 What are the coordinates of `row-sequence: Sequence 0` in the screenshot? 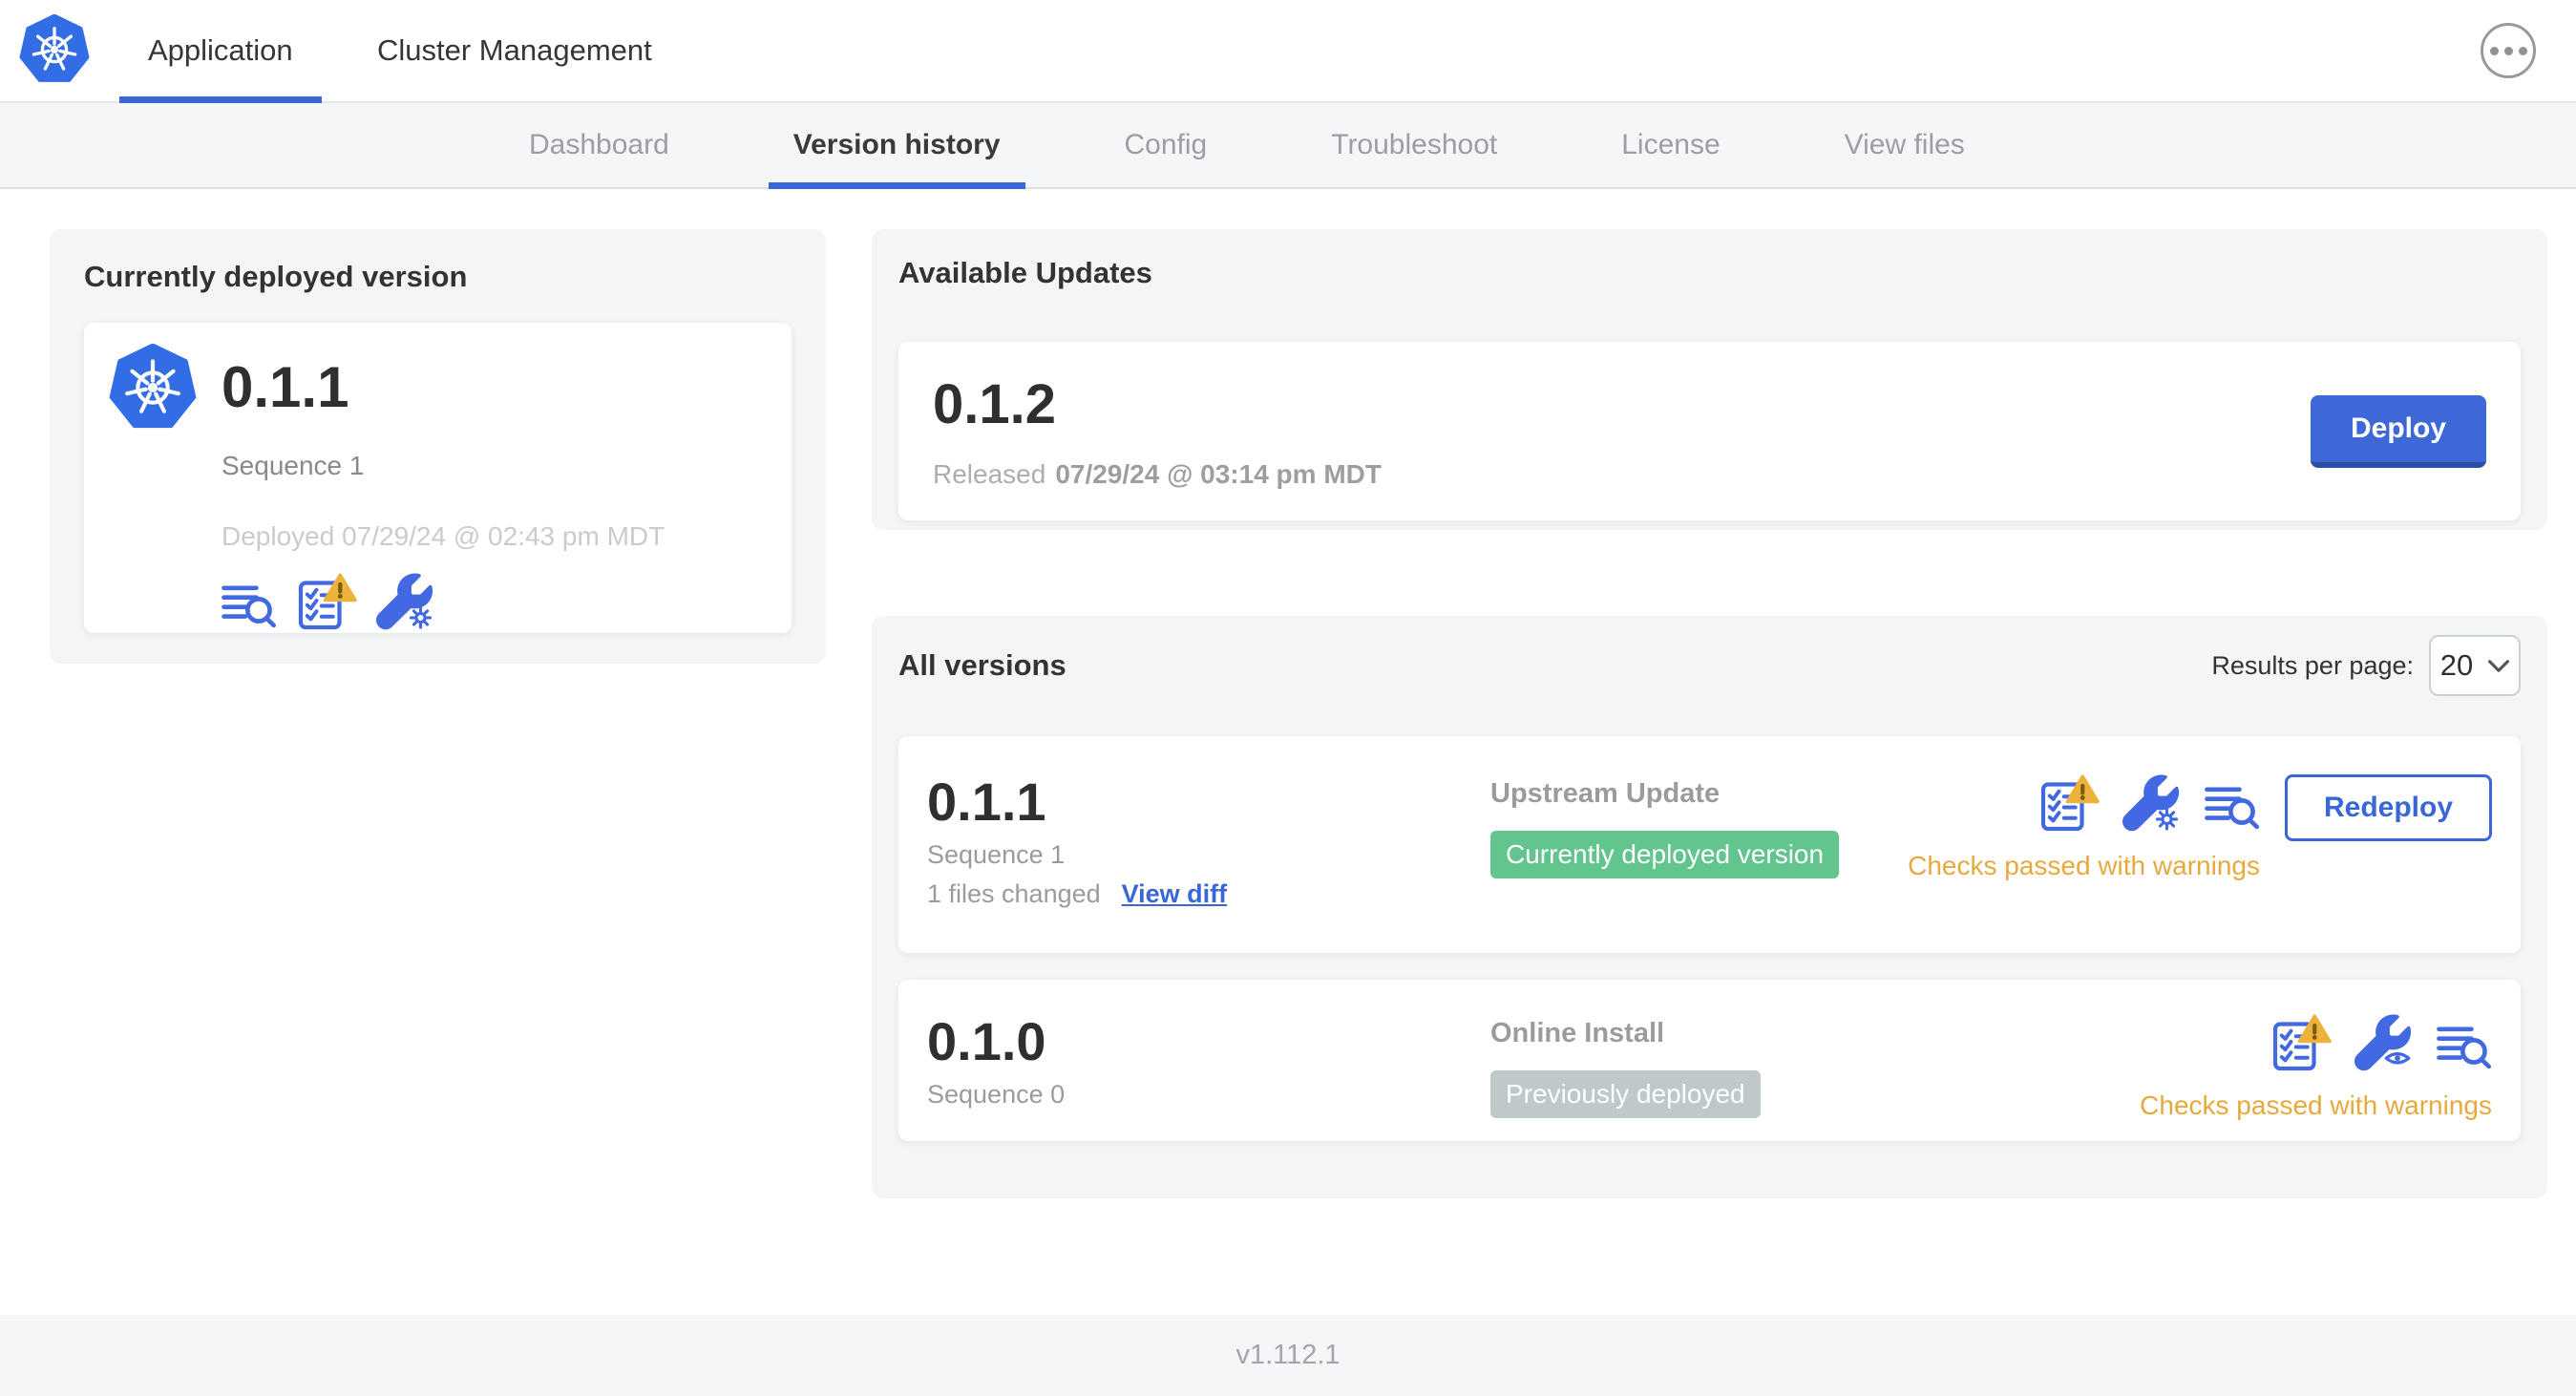 It's located at (996, 1095).